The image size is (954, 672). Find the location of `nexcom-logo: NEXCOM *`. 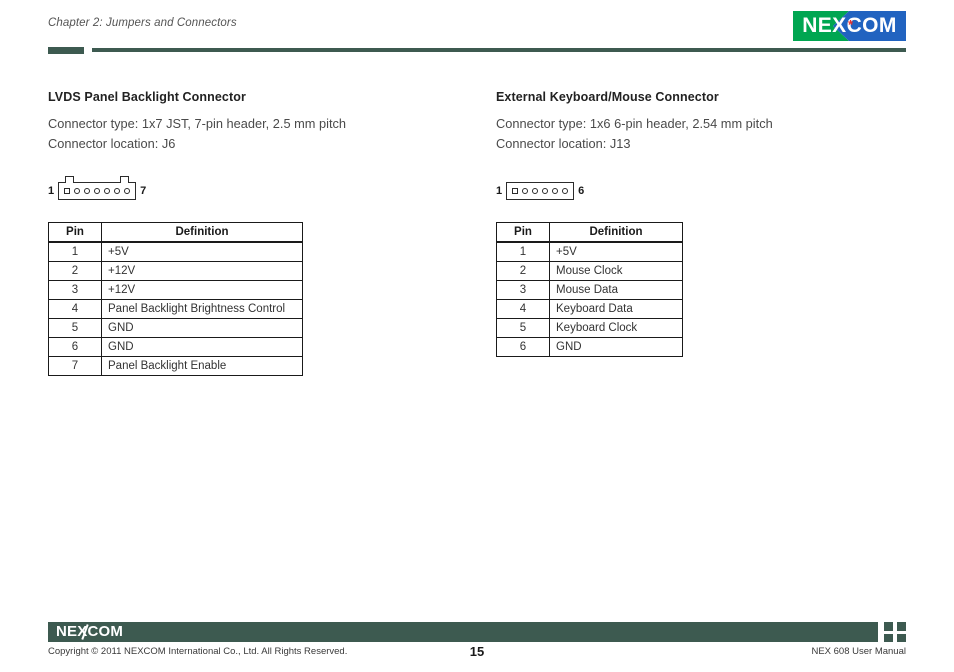

nexcom-logo: NEXCOM * is located at coordinates (849, 26).